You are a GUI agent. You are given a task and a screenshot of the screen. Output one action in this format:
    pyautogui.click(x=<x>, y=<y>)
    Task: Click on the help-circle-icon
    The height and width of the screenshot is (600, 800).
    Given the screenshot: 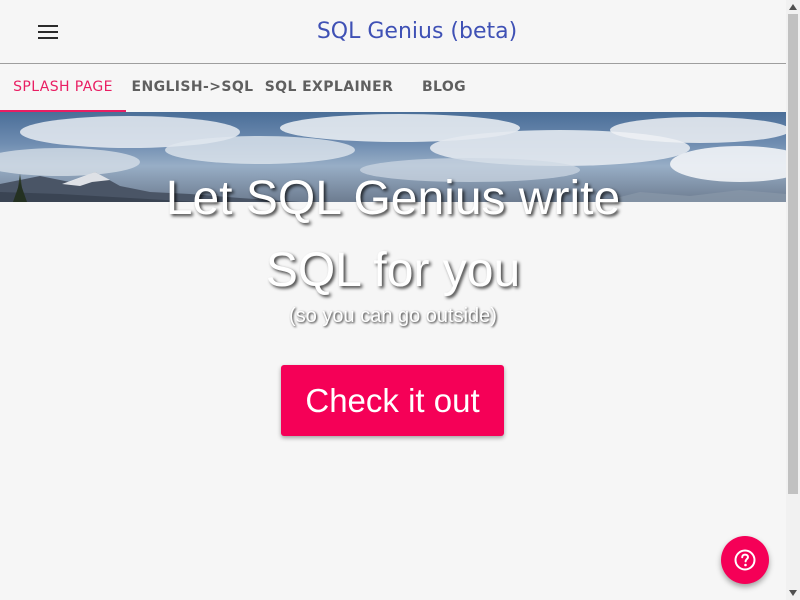 What is the action you would take?
    pyautogui.click(x=745, y=560)
    